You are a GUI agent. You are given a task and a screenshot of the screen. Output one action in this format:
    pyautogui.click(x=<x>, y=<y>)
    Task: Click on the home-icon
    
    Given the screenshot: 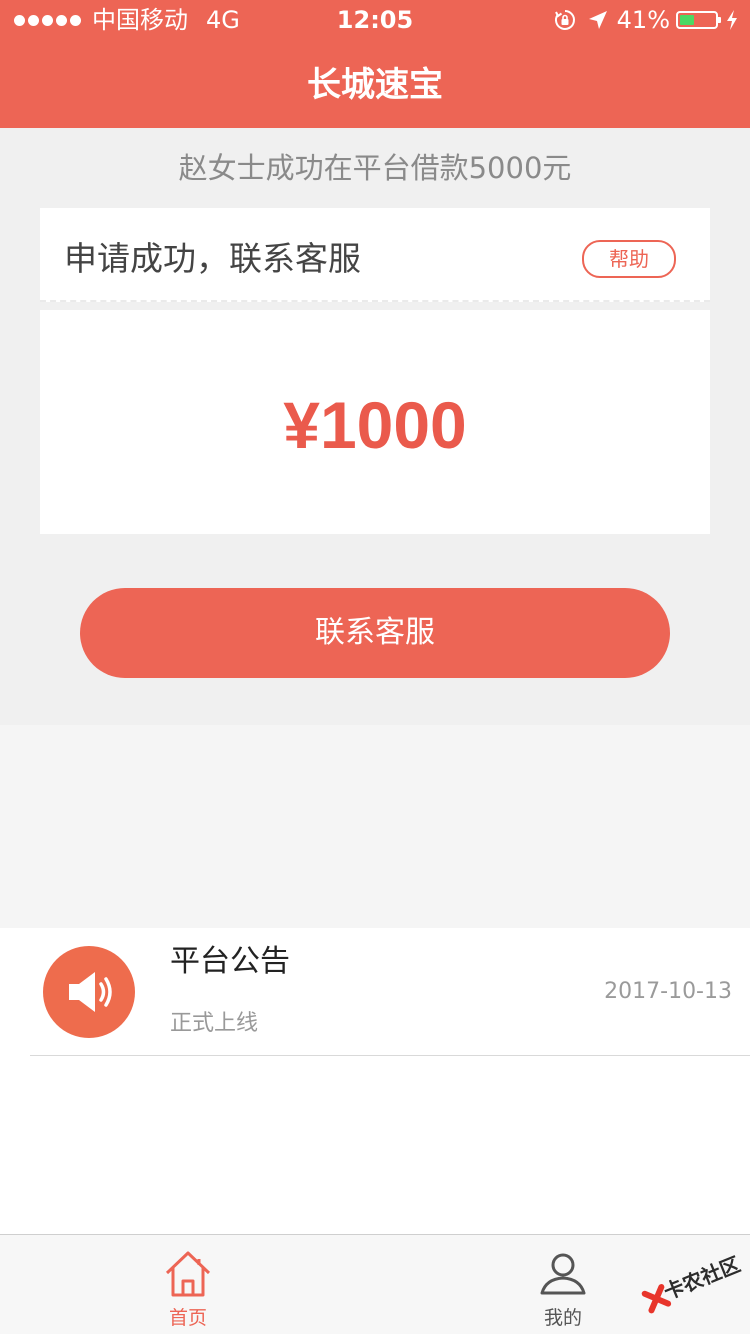 What is the action you would take?
    pyautogui.click(x=188, y=1274)
    